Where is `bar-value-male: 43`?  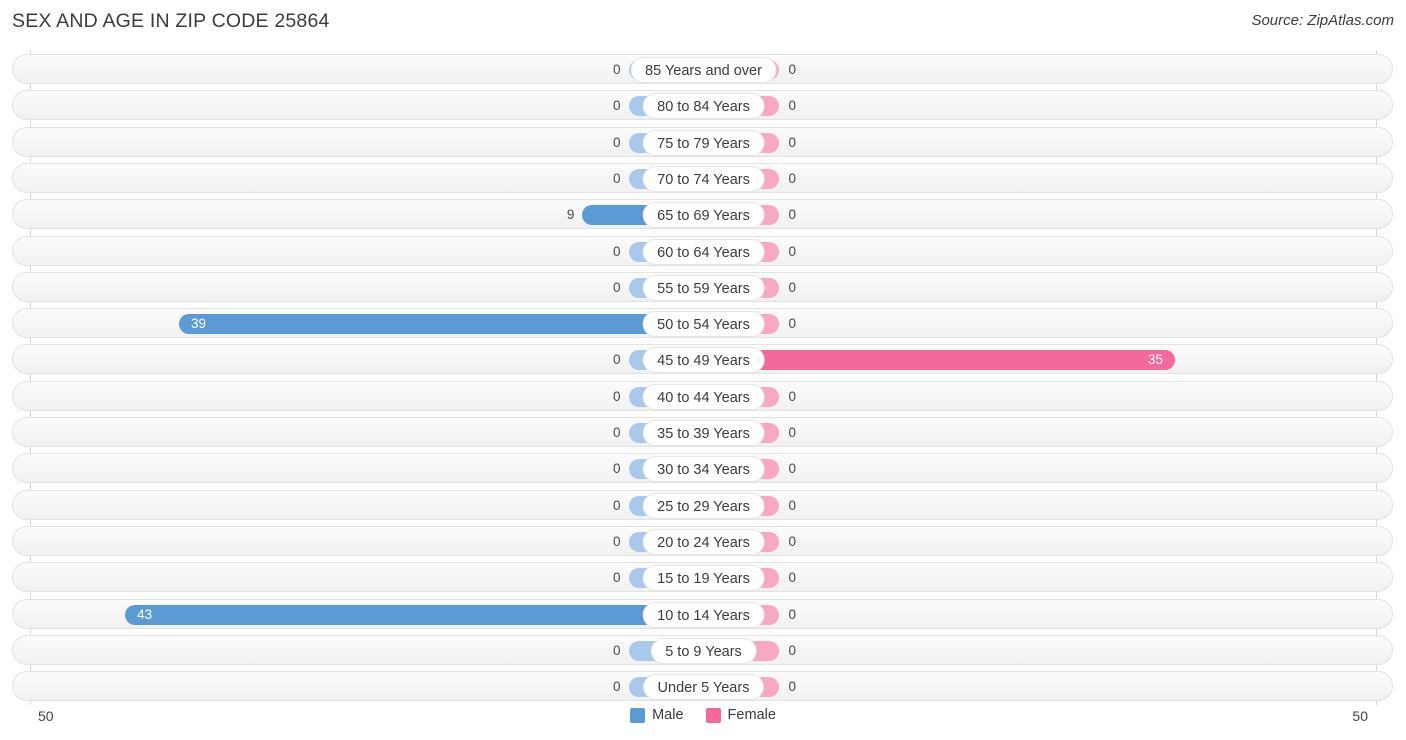
bar-value-male: 43 is located at coordinates (145, 614).